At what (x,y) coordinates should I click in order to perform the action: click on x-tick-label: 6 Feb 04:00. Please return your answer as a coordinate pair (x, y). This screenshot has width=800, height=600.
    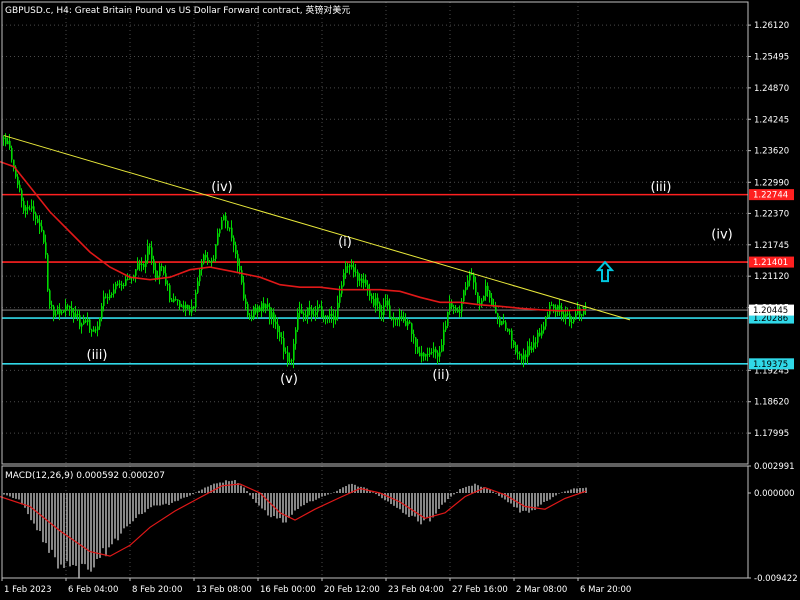
    Looking at the image, I should click on (93, 590).